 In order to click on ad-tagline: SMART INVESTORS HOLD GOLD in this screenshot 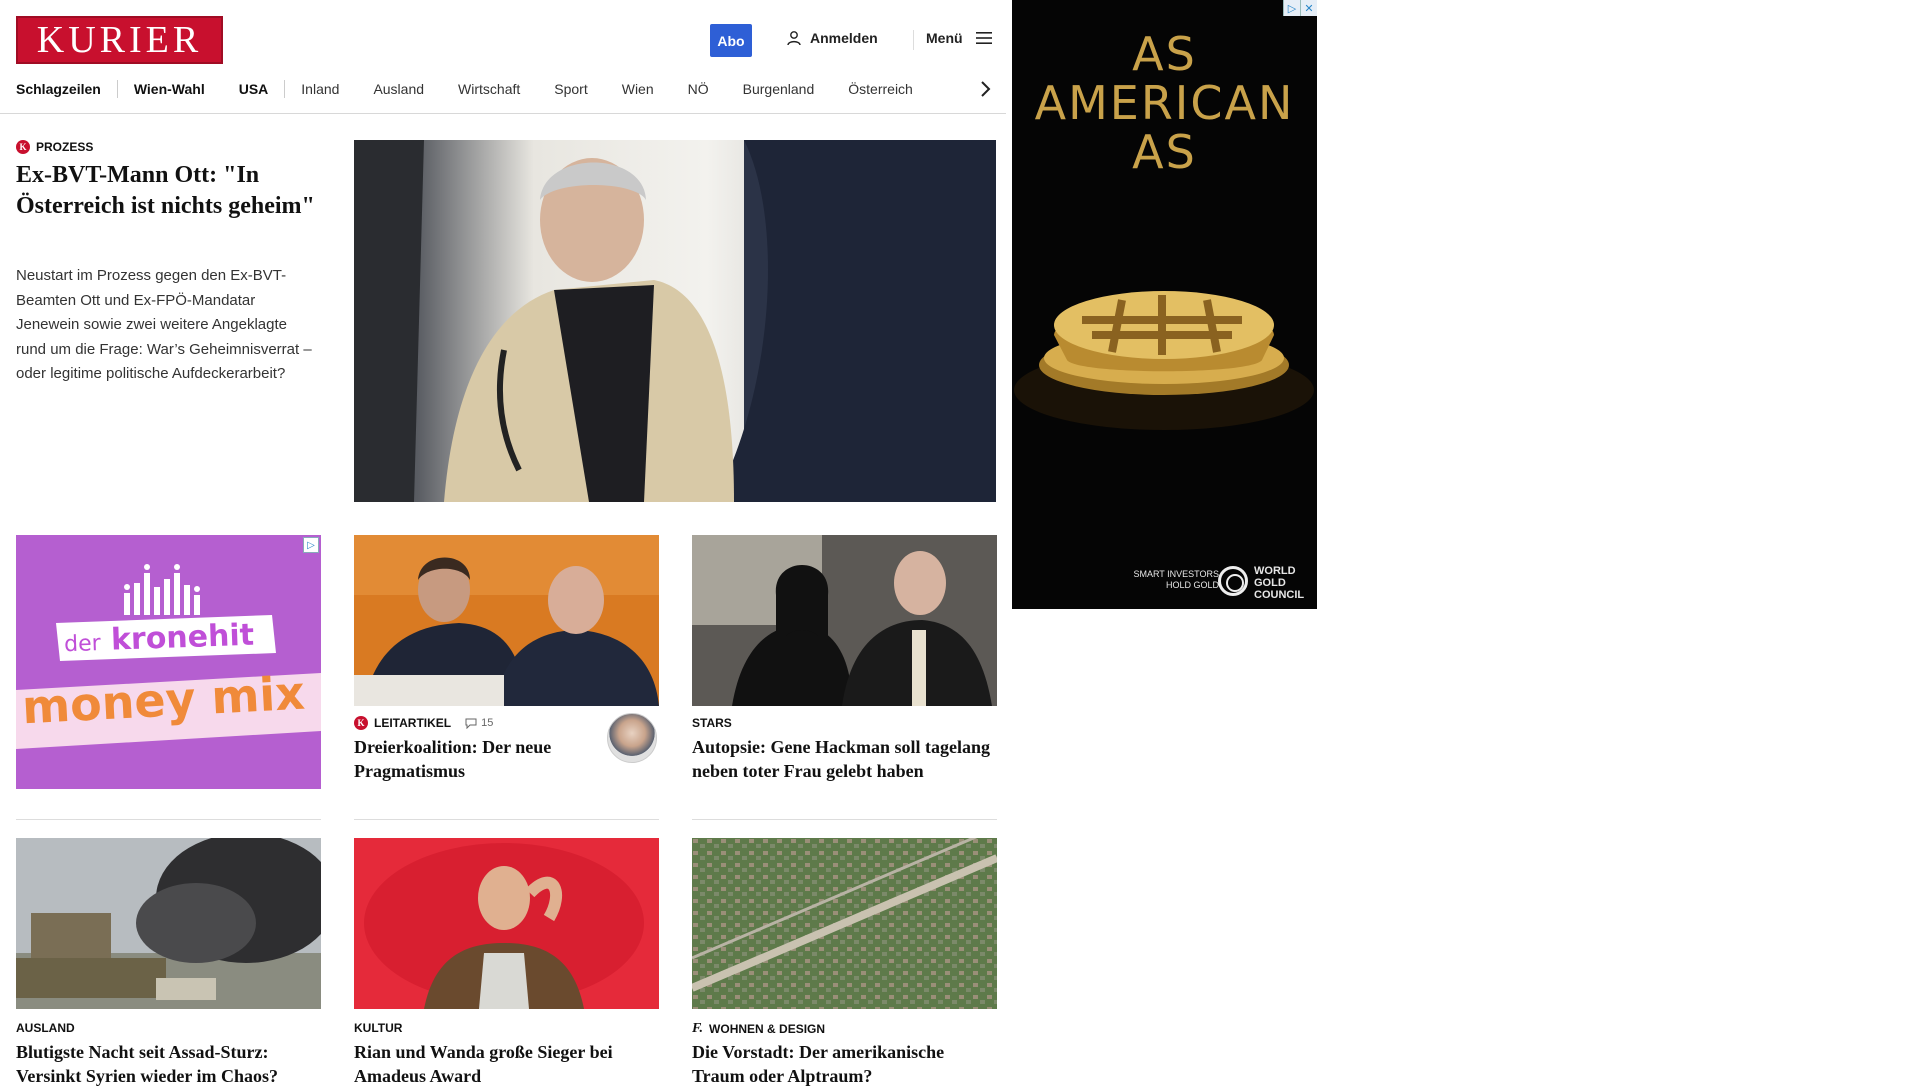, I will do `click(1168, 580)`.